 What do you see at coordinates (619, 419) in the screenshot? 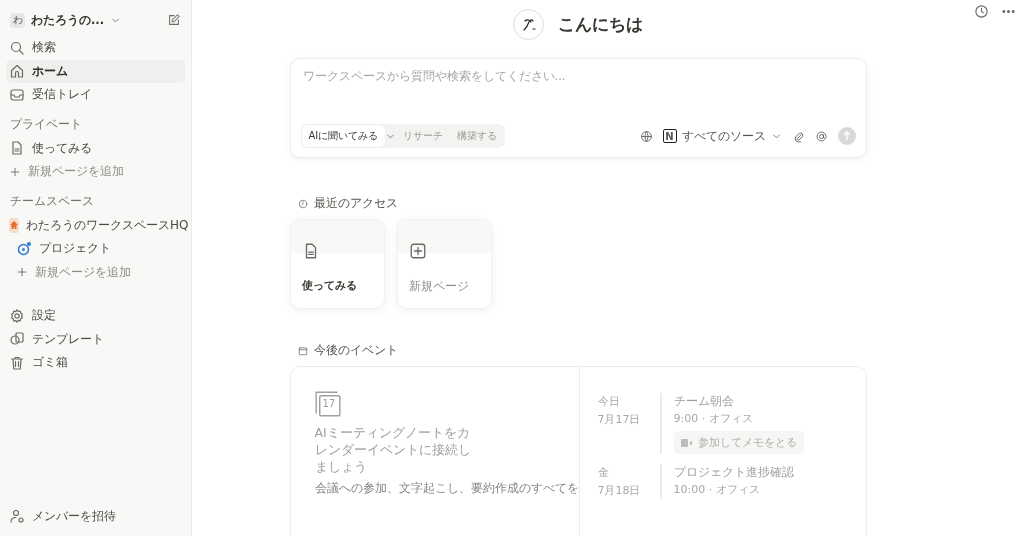
I see `date-label: 7月17日` at bounding box center [619, 419].